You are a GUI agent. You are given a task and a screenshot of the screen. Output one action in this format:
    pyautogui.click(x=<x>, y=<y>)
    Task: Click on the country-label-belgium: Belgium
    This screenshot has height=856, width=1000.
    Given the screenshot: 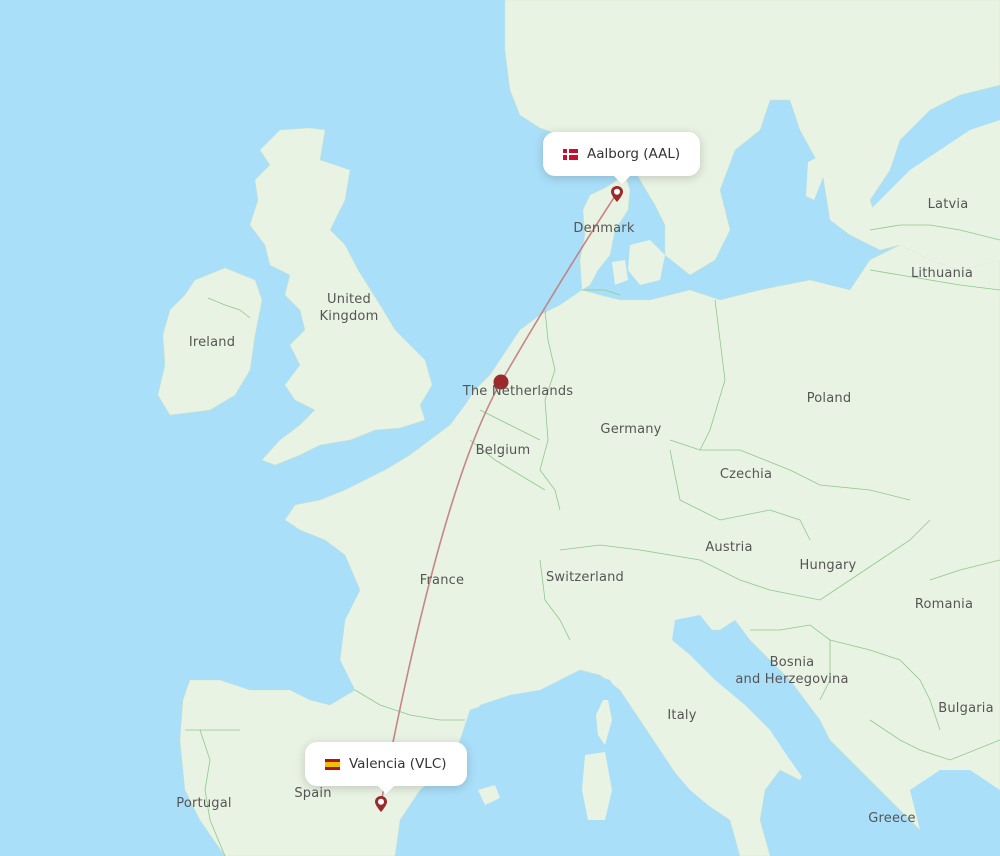 What is the action you would take?
    pyautogui.click(x=503, y=450)
    